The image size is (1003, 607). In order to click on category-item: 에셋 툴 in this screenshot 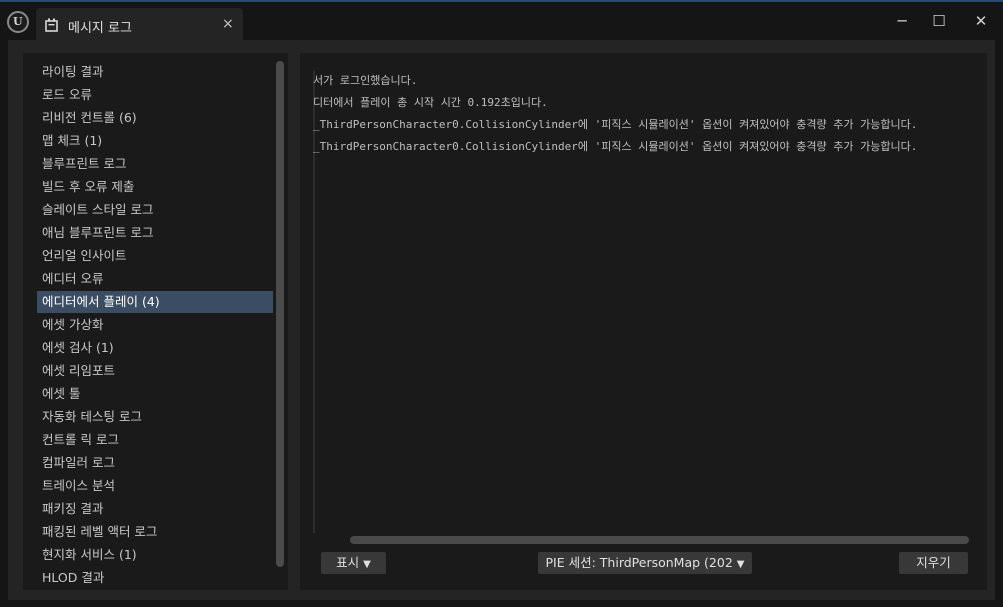, I will do `click(155, 394)`.